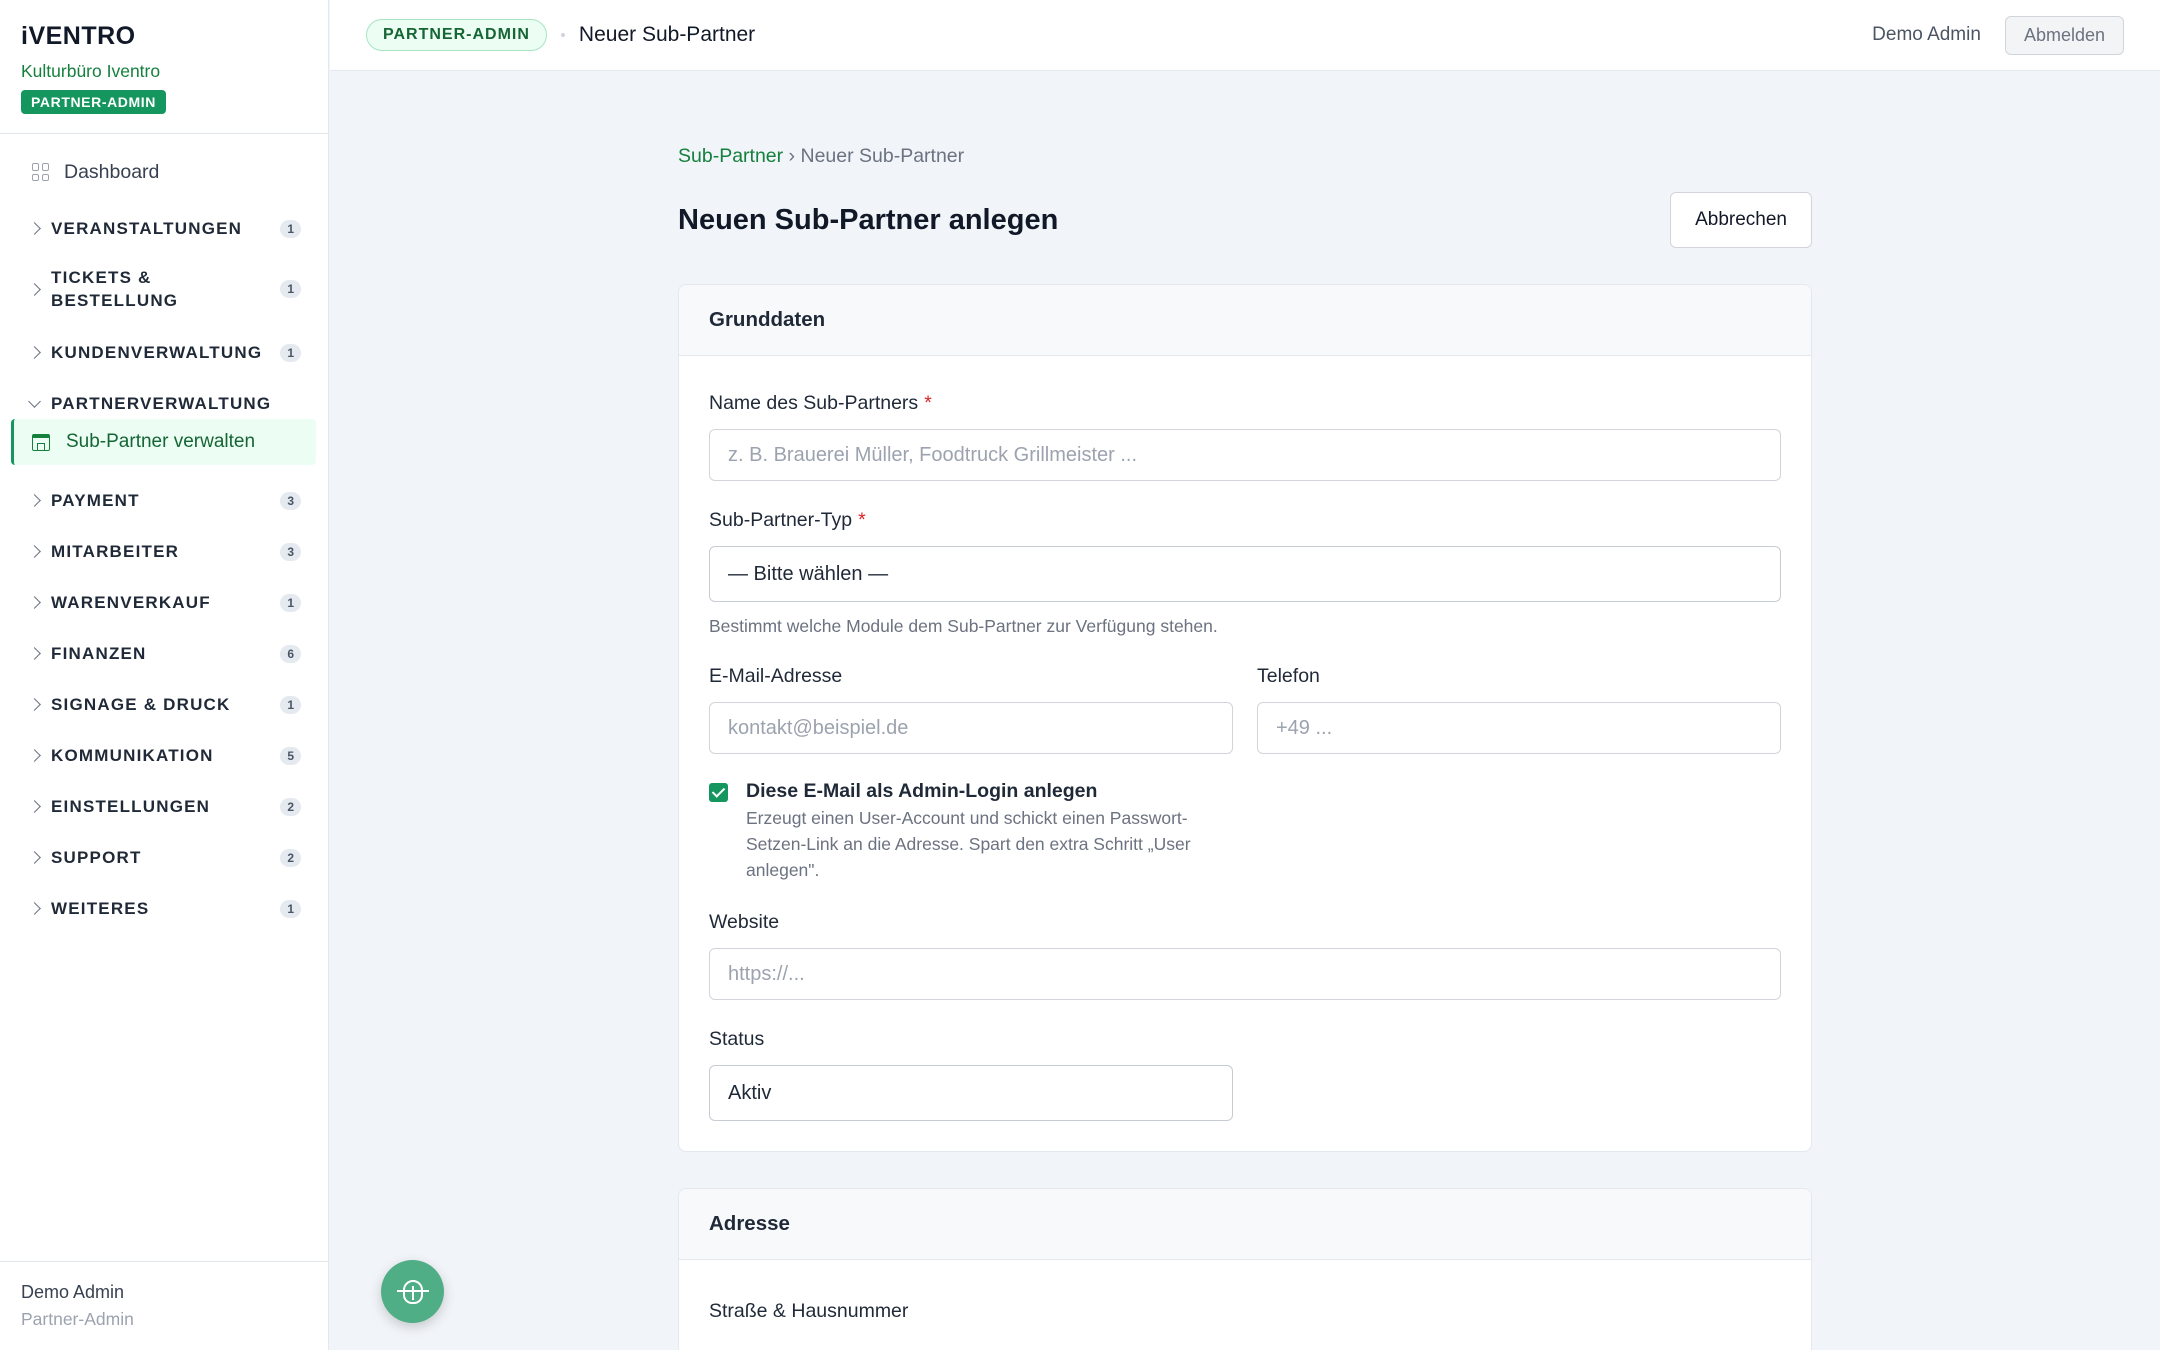 This screenshot has height=1350, width=2160. Describe the element at coordinates (971, 728) in the screenshot. I see `email-input` at that location.